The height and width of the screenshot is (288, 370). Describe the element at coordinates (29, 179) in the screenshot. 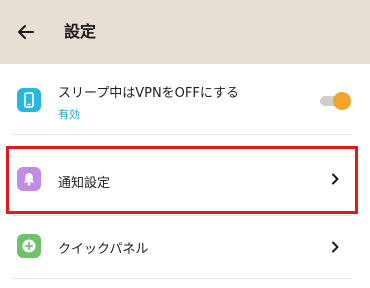

I see `bell-icon` at that location.